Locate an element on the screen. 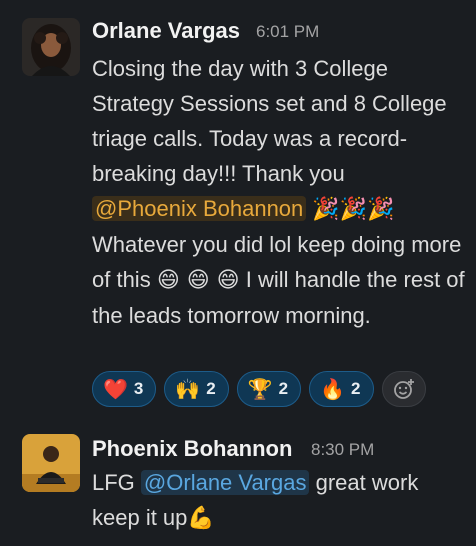 This screenshot has height=546, width=476. reaction-bar: ❤️ 3 🙌 2 🏆 2 🔥 2 is located at coordinates (259, 390).